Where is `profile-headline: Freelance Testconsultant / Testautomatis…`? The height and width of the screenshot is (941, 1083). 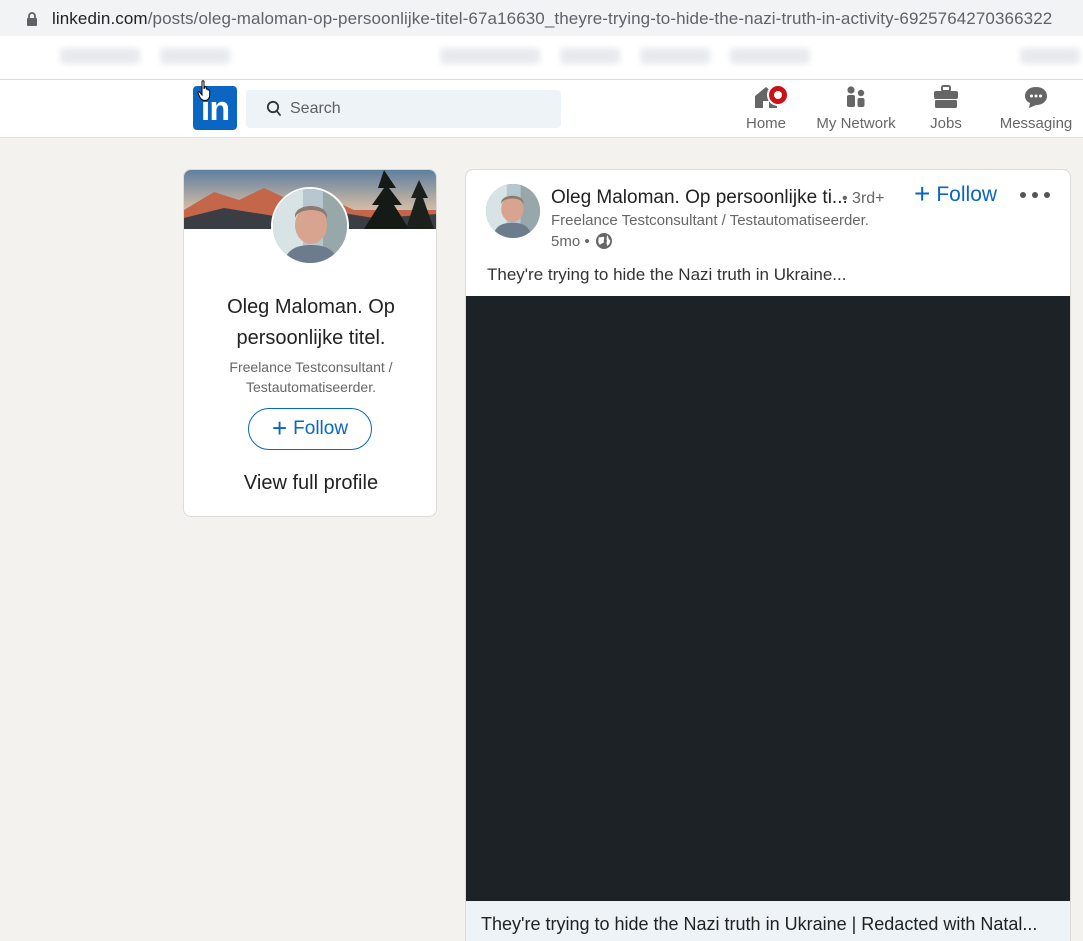
profile-headline: Freelance Testconsultant / Testautomatis… is located at coordinates (311, 377).